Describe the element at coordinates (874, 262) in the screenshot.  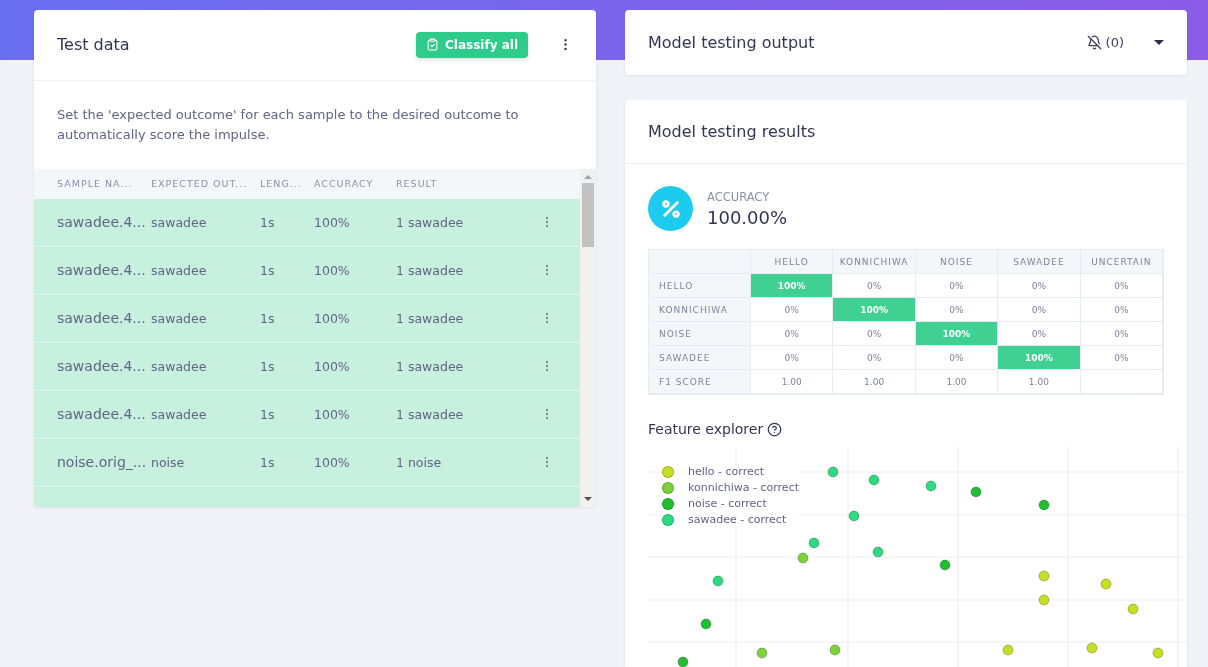
I see `matrix-header: KONNICHIWA` at that location.